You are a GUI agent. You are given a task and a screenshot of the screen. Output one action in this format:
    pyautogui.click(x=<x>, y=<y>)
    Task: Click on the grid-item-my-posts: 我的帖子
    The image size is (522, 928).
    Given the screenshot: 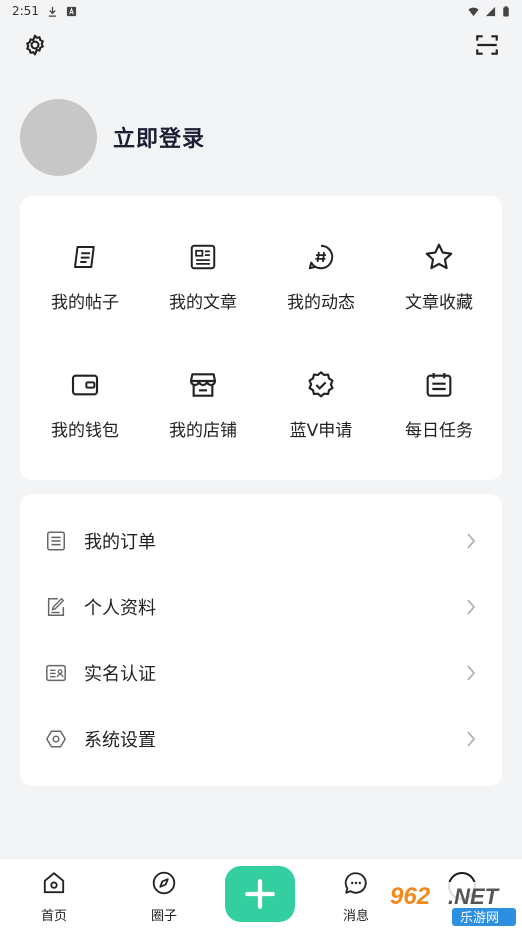 What is the action you would take?
    pyautogui.click(x=85, y=276)
    